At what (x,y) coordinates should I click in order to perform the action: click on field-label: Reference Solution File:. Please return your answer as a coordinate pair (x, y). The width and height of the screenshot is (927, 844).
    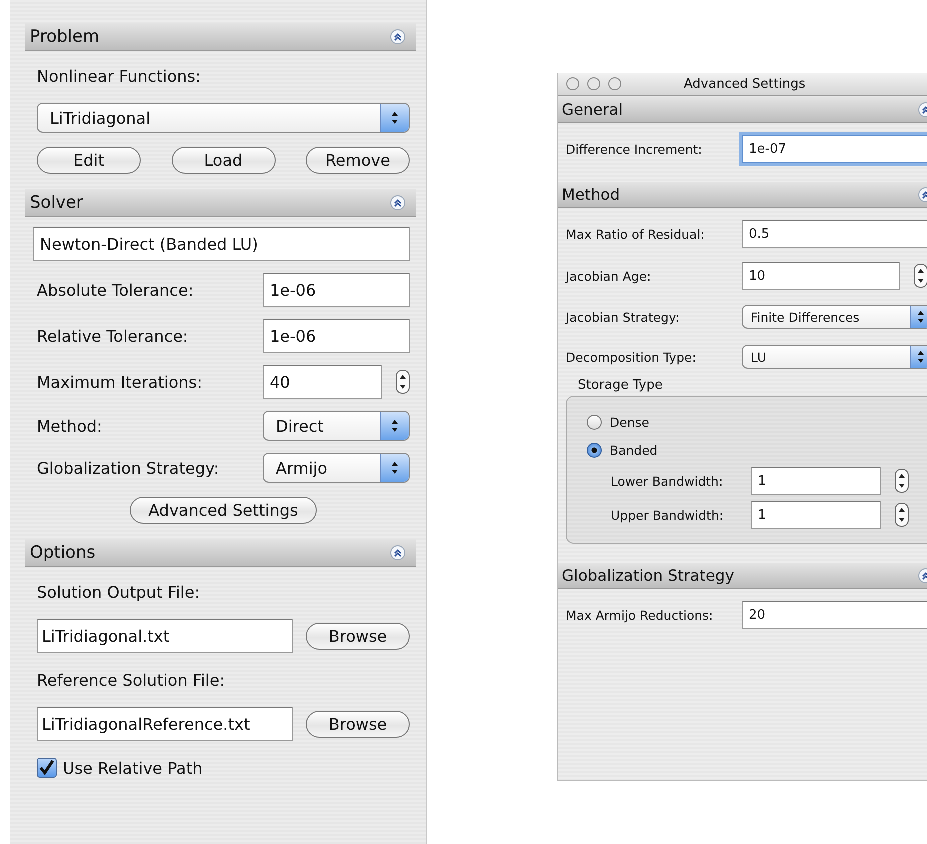
    Looking at the image, I should click on (131, 680).